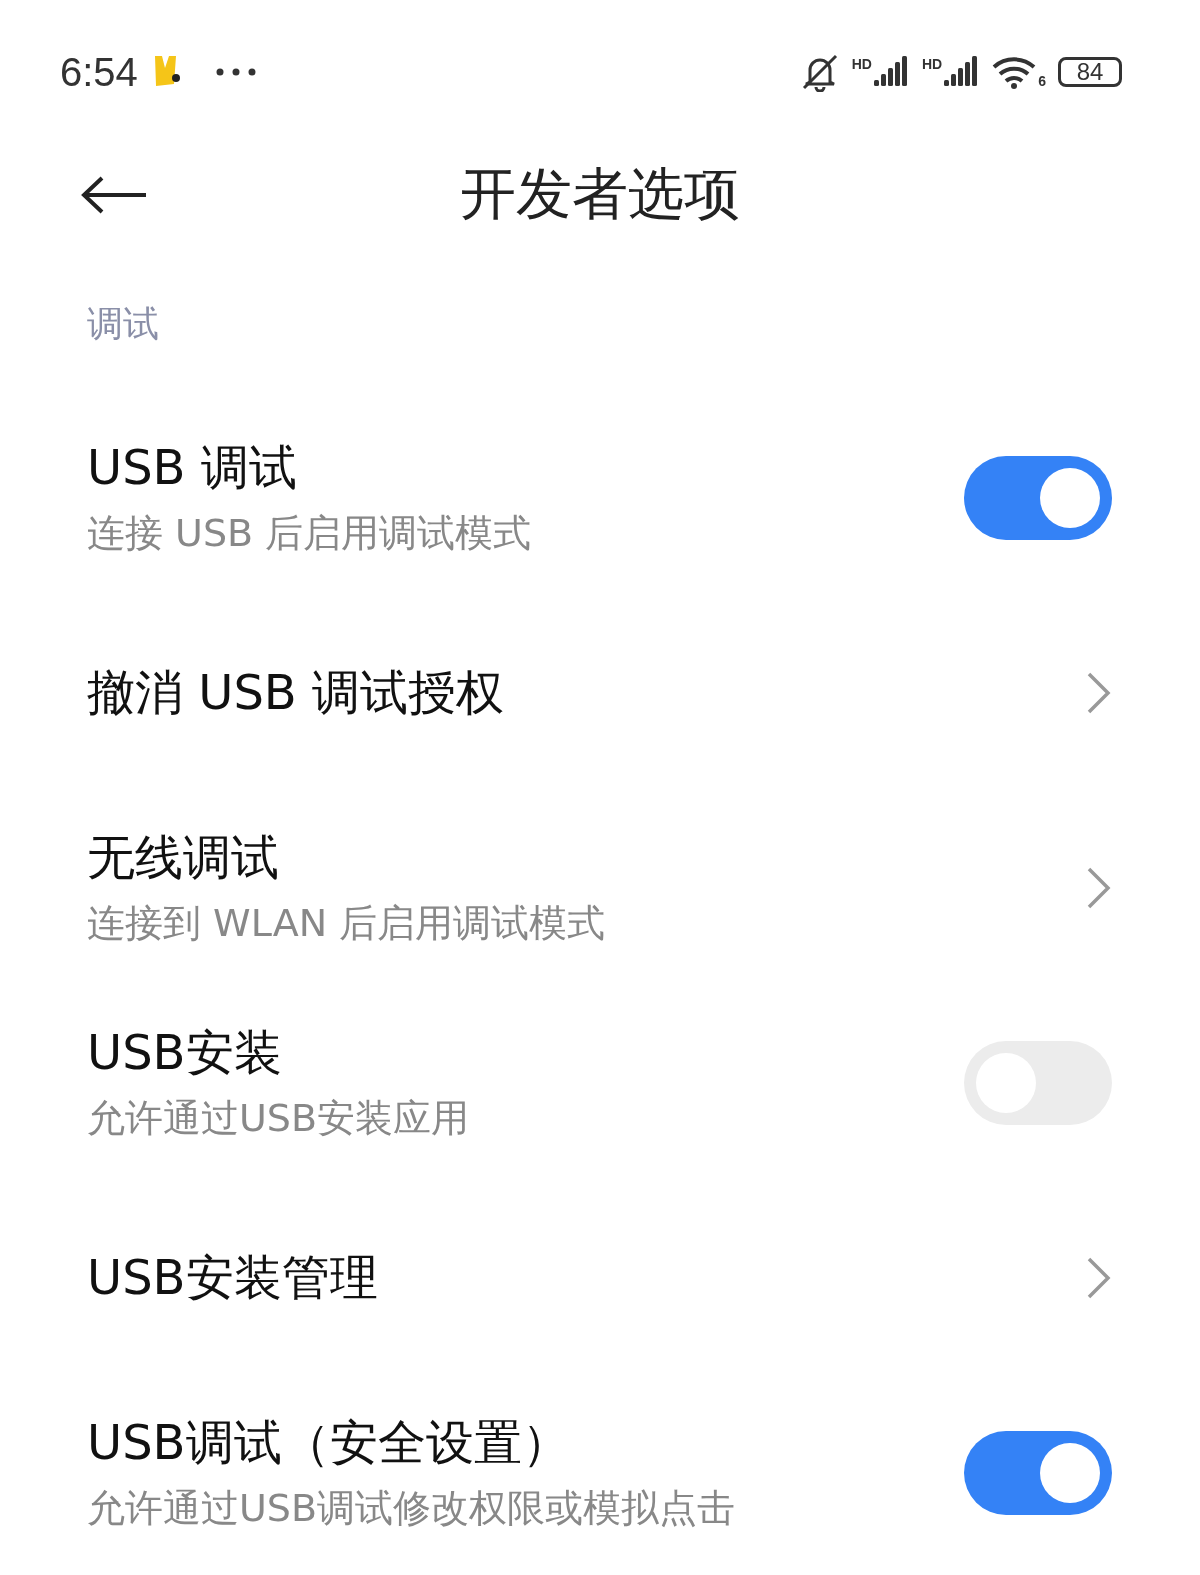  I want to click on setting-title: USB调试（安全设置）, so click(329, 1442).